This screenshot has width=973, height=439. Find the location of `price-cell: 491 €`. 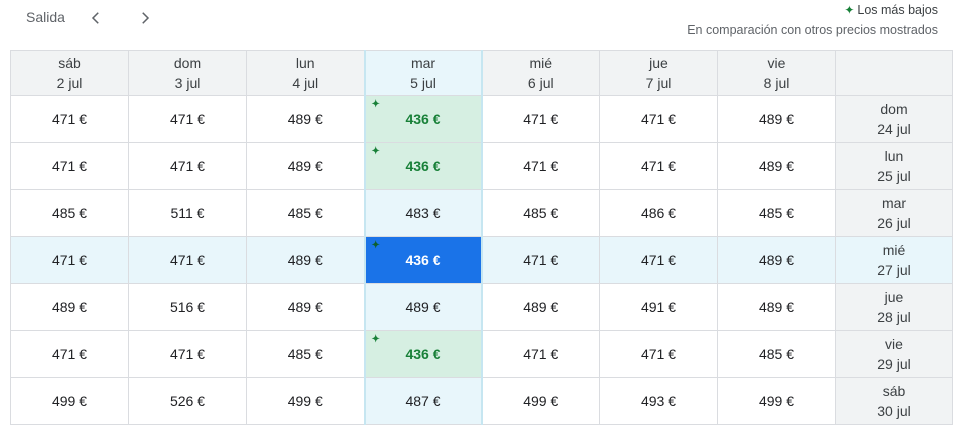

price-cell: 491 € is located at coordinates (658, 307).